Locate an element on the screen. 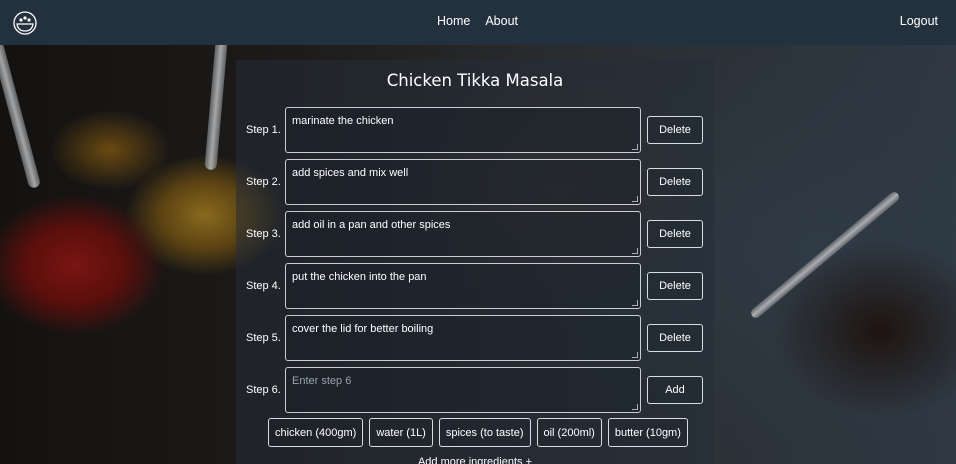 The image size is (956, 464). top-navbar: Home About Logout is located at coordinates (478, 22).